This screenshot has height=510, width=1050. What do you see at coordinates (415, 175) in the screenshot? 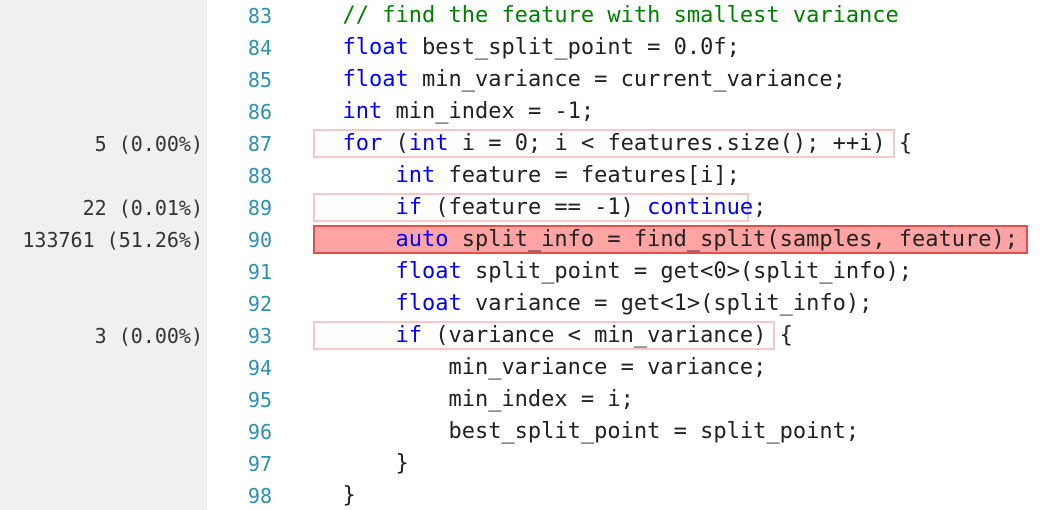
I see `keyword-token: int` at bounding box center [415, 175].